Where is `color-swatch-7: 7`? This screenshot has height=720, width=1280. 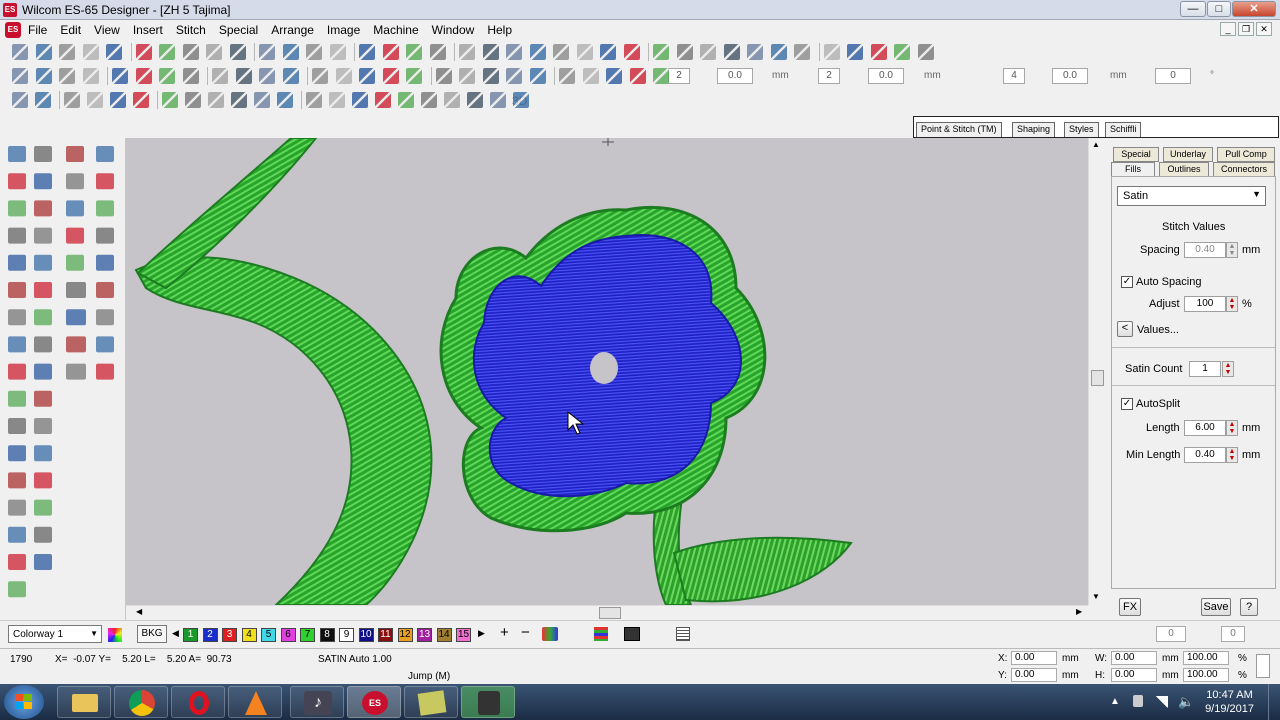 color-swatch-7: 7 is located at coordinates (307, 635).